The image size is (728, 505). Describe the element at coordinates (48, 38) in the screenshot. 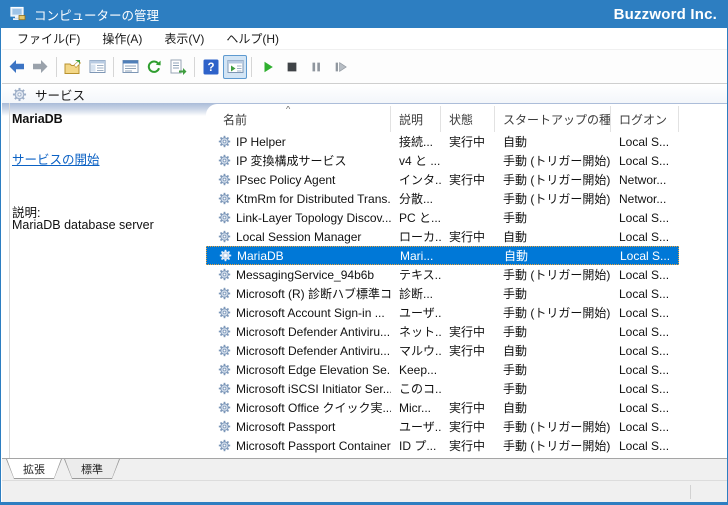

I see `menu-file: ファイル(F)` at that location.